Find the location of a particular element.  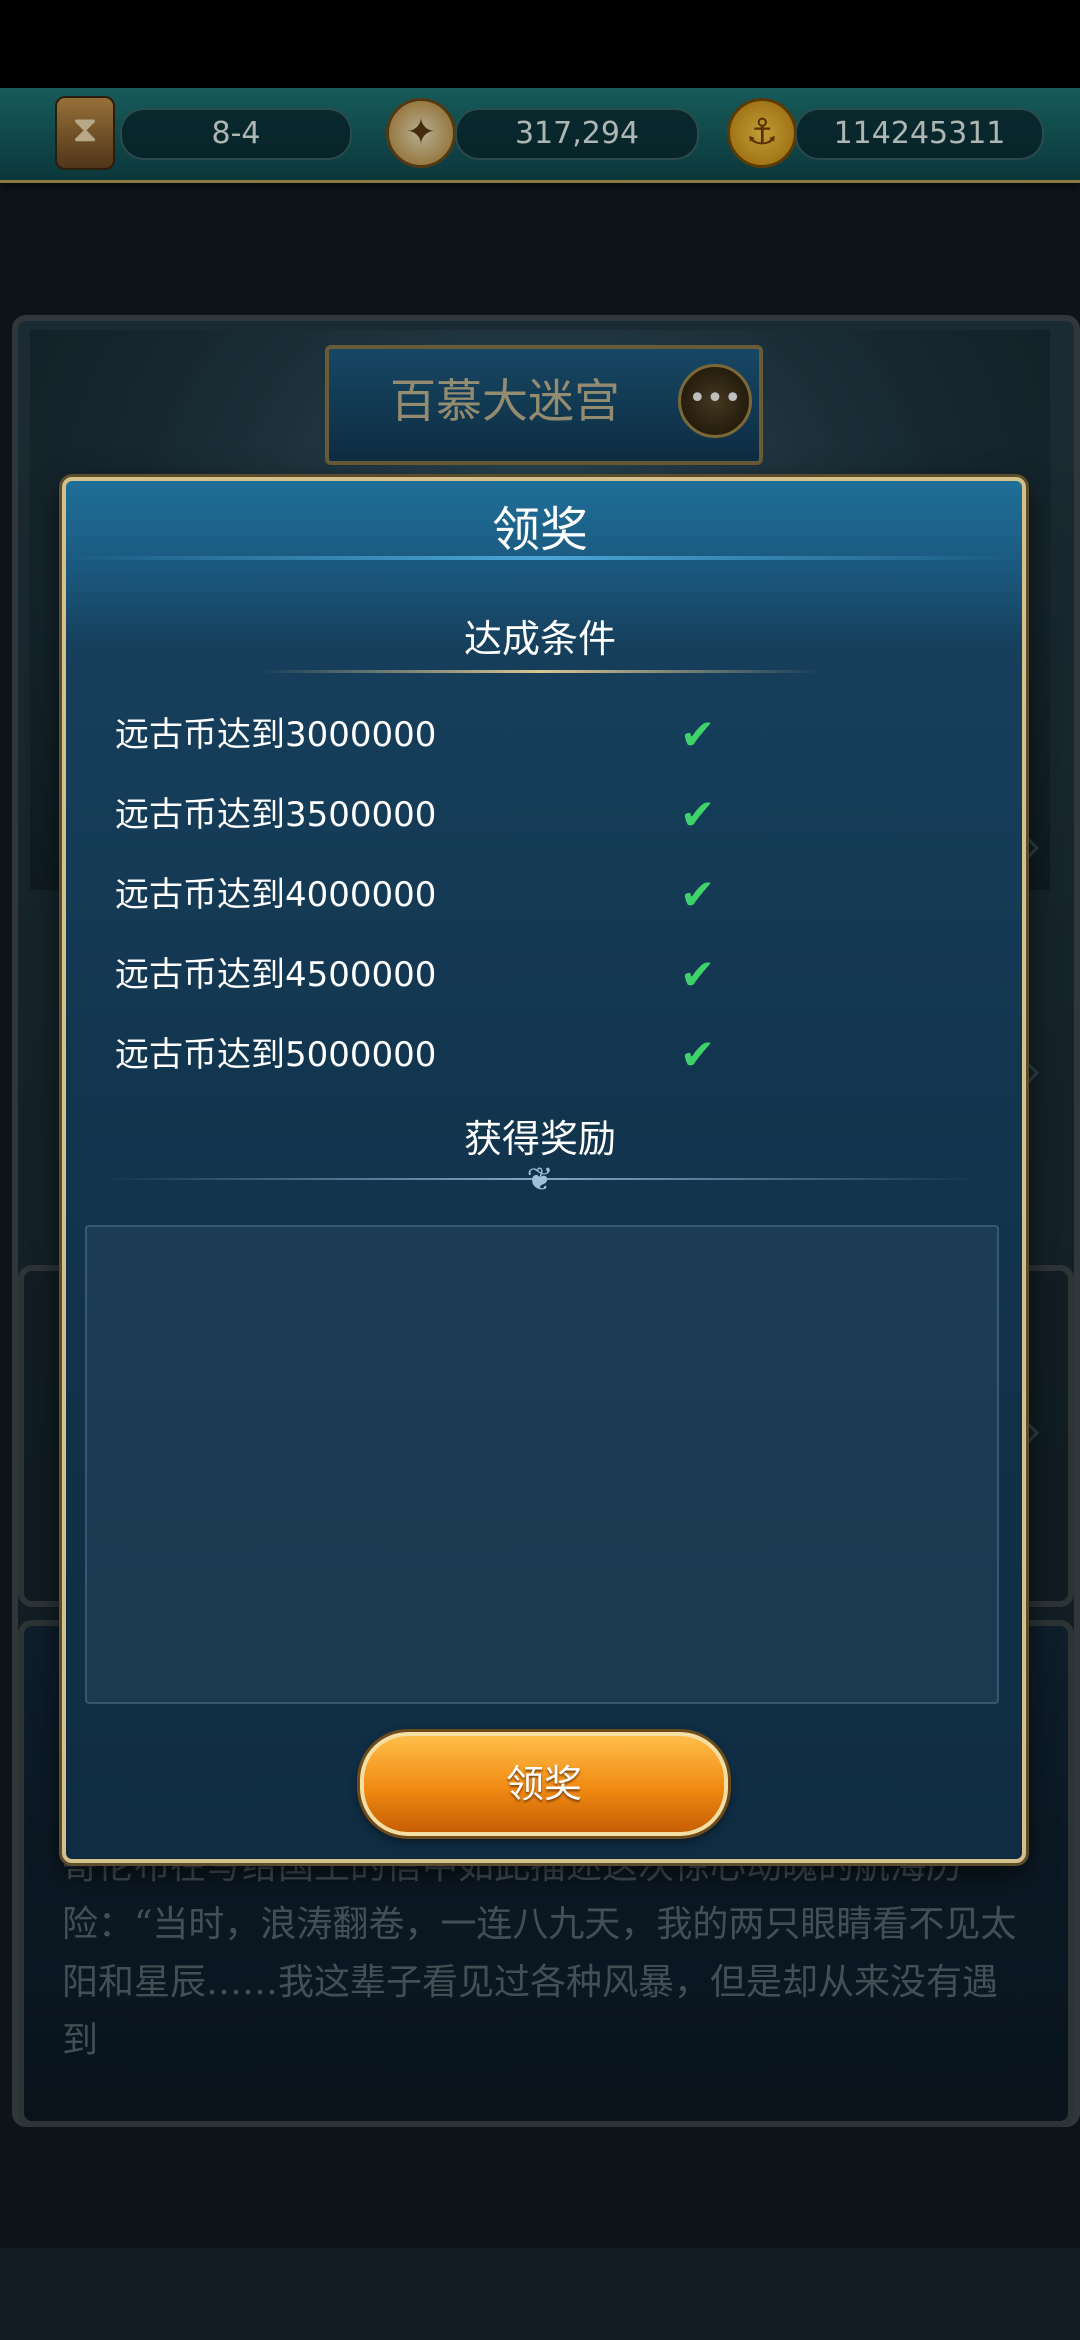

condition-row: 远古币达到3000000 ✔ is located at coordinates (435, 735).